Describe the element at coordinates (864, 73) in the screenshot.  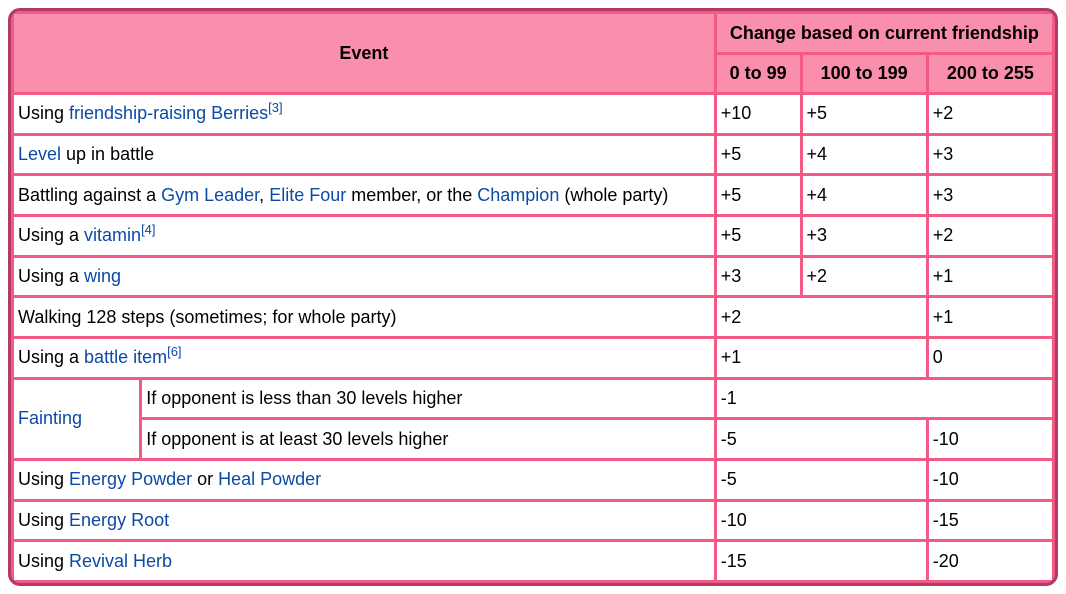
I see `header-range-100-199: 100 to 199` at that location.